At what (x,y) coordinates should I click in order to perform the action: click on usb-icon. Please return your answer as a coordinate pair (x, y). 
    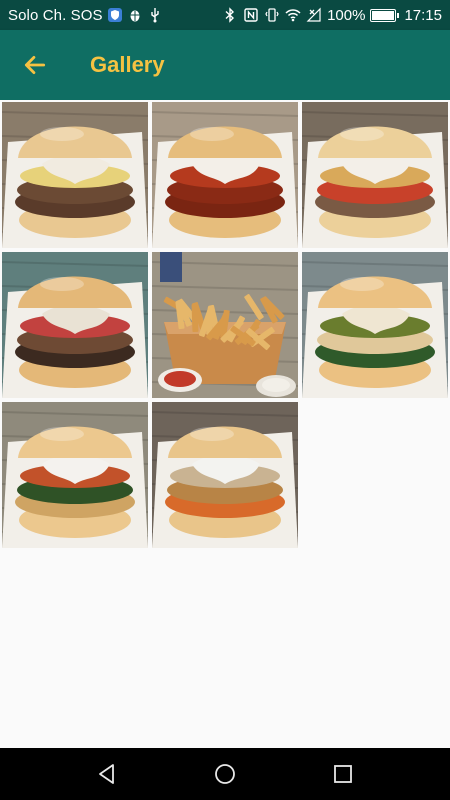
    Looking at the image, I should click on (155, 15).